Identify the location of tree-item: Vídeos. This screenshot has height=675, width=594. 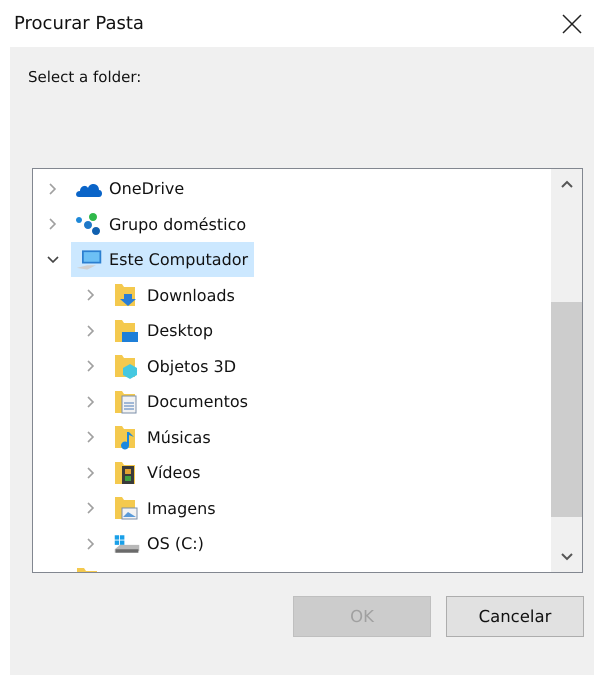
(158, 472).